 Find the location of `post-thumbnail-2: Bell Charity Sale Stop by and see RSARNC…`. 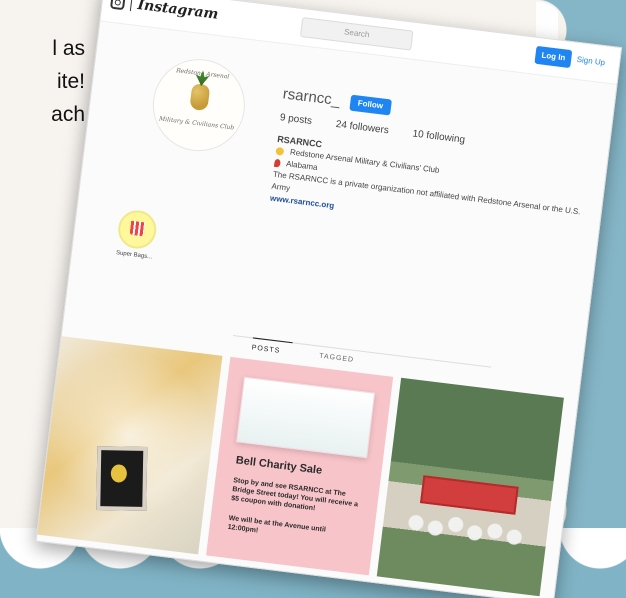

post-thumbnail-2: Bell Charity Sale Stop by and see RSARNC… is located at coordinates (300, 466).